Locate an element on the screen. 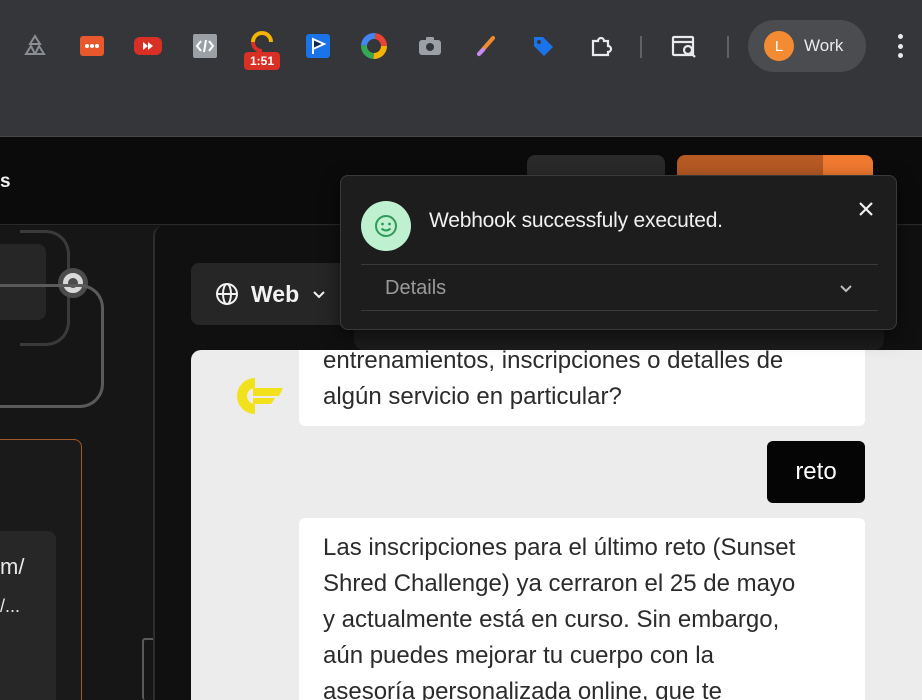  edge-connector is located at coordinates (52, 346).